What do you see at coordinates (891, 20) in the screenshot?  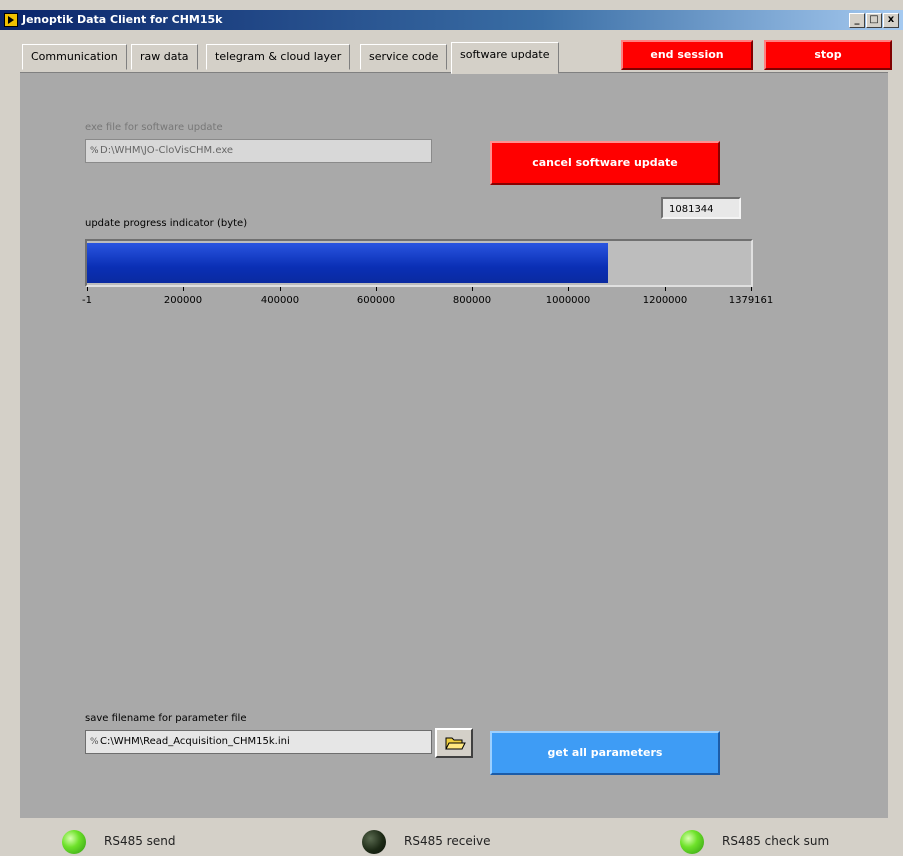 I see `close-icon: x` at bounding box center [891, 20].